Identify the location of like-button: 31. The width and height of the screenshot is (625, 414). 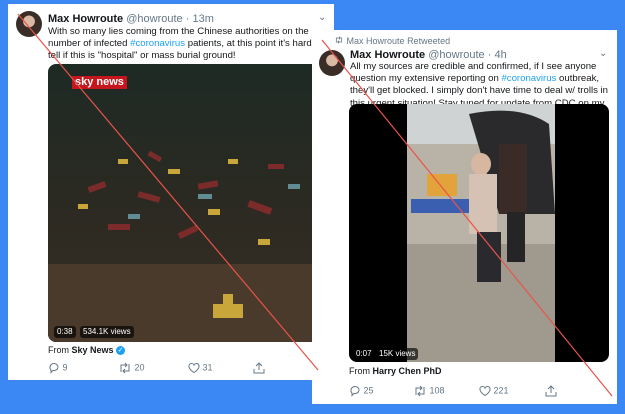
(200, 368).